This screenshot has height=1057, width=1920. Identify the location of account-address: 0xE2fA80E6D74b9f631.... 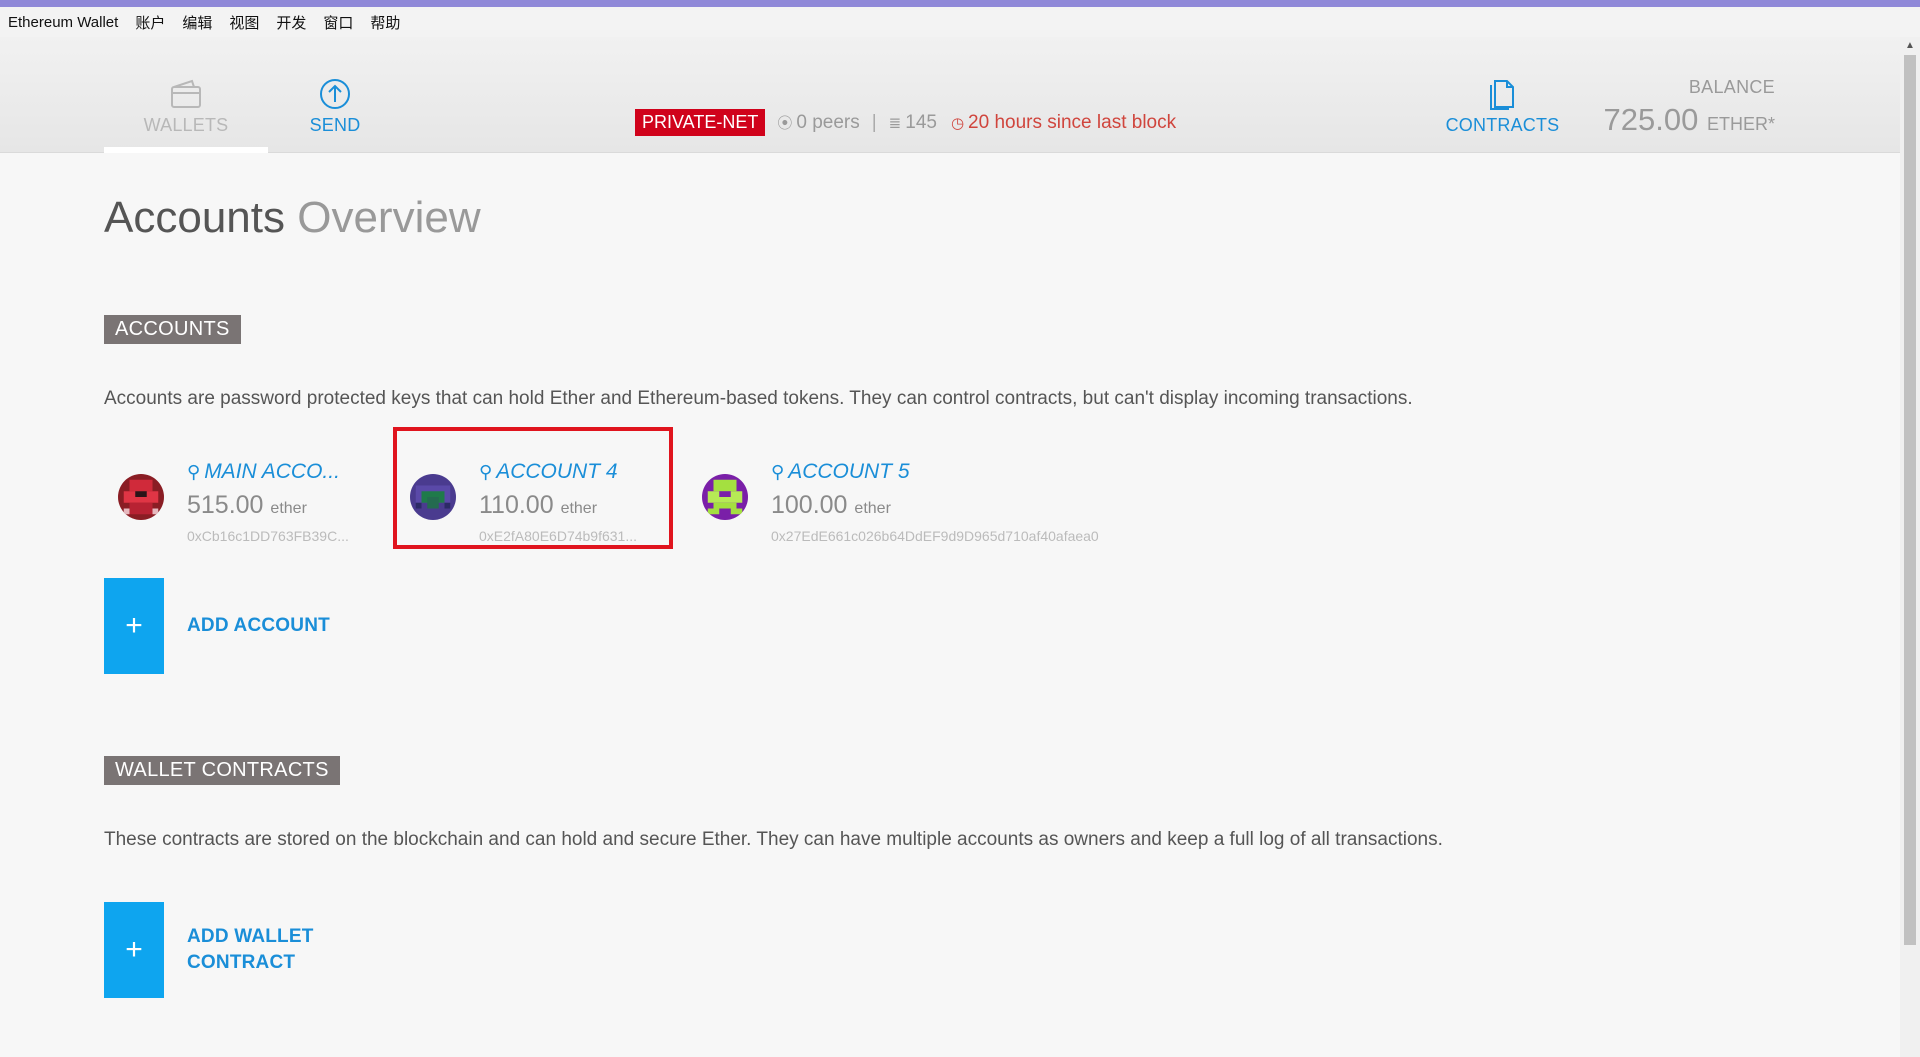
(558, 536).